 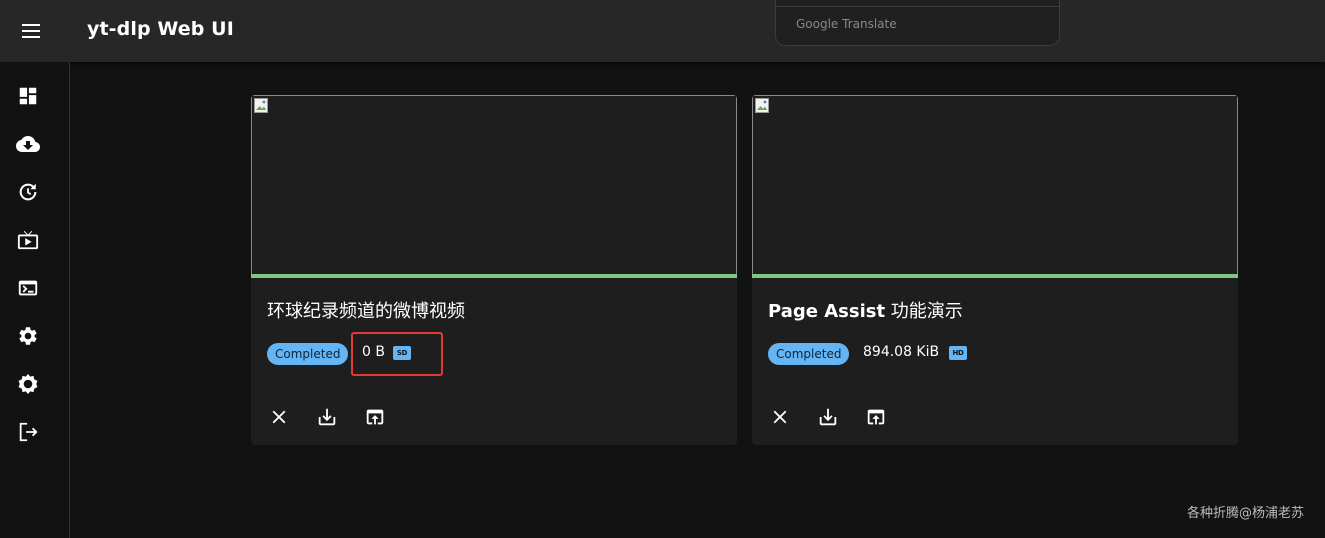 I want to click on menu-icon, so click(x=31, y=31).